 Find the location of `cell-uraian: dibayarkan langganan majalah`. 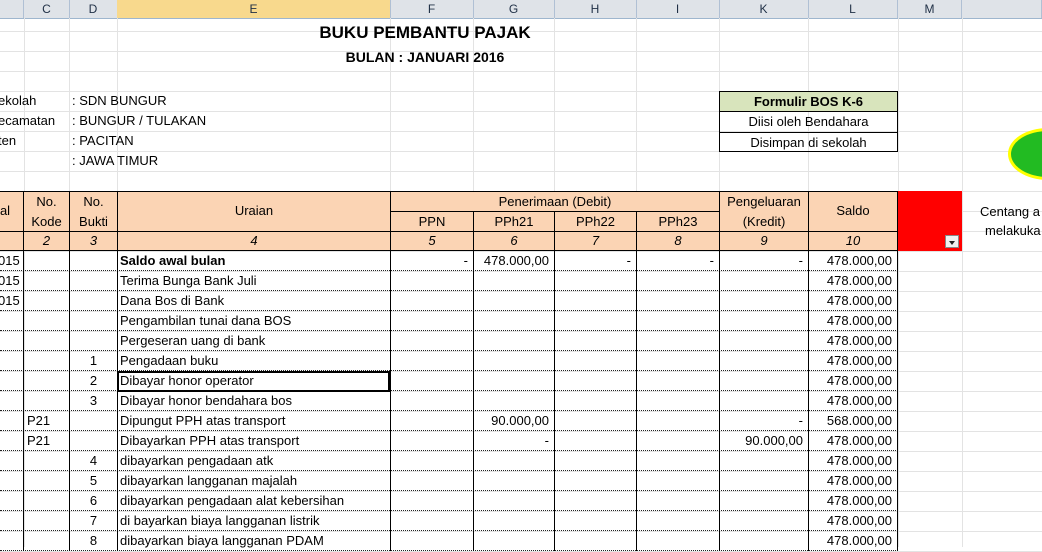

cell-uraian: dibayarkan langganan majalah is located at coordinates (254, 481).